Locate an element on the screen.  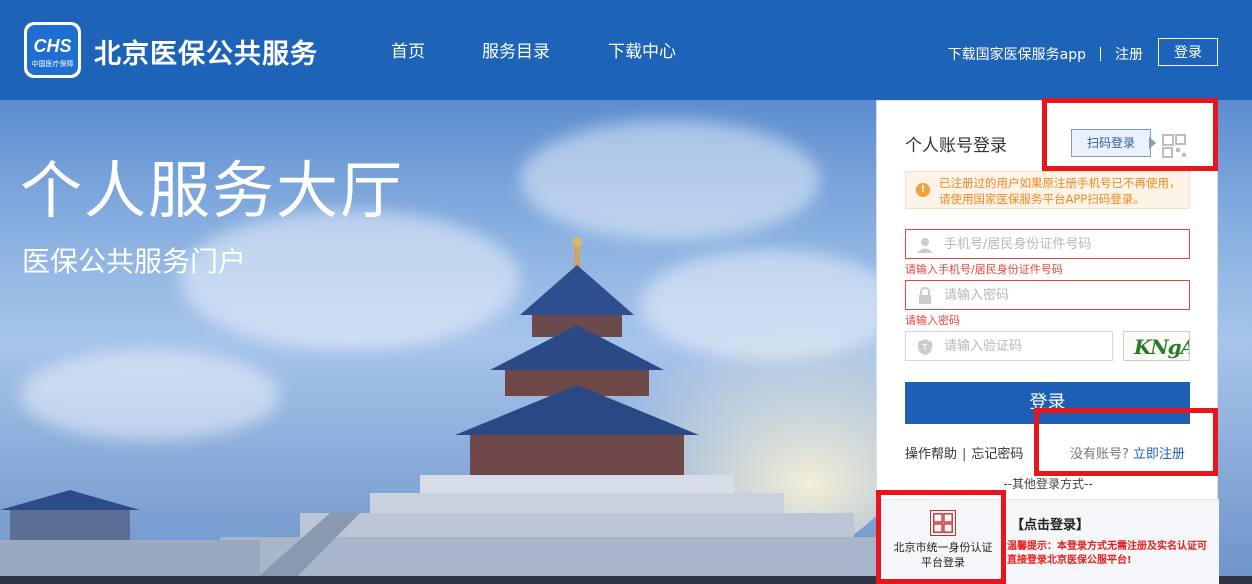
captcha-input is located at coordinates (1026, 346).